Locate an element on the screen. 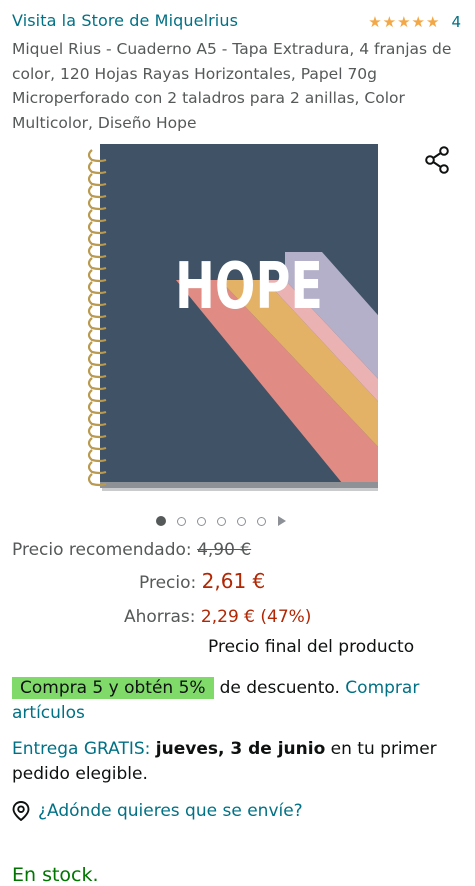 Image resolution: width=475 pixels, height=886 pixels. price-row: Precio: 2,61 € is located at coordinates (202, 581).